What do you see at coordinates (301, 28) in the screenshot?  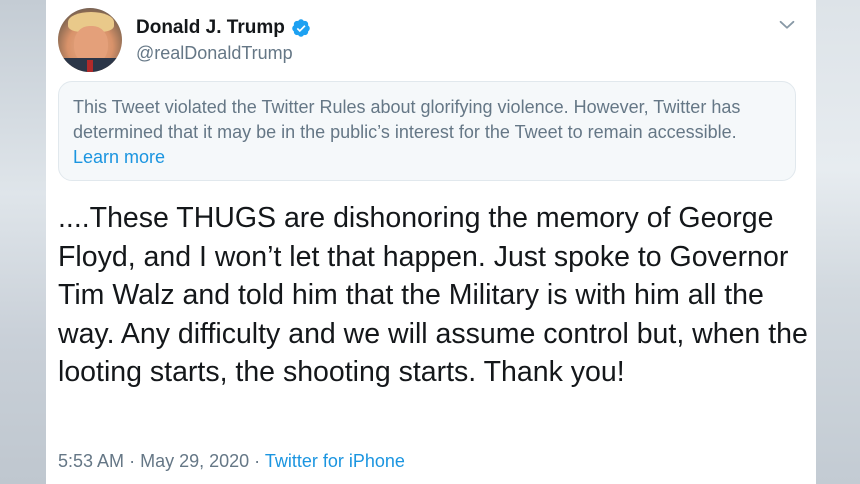 I see `verified-badge-icon` at bounding box center [301, 28].